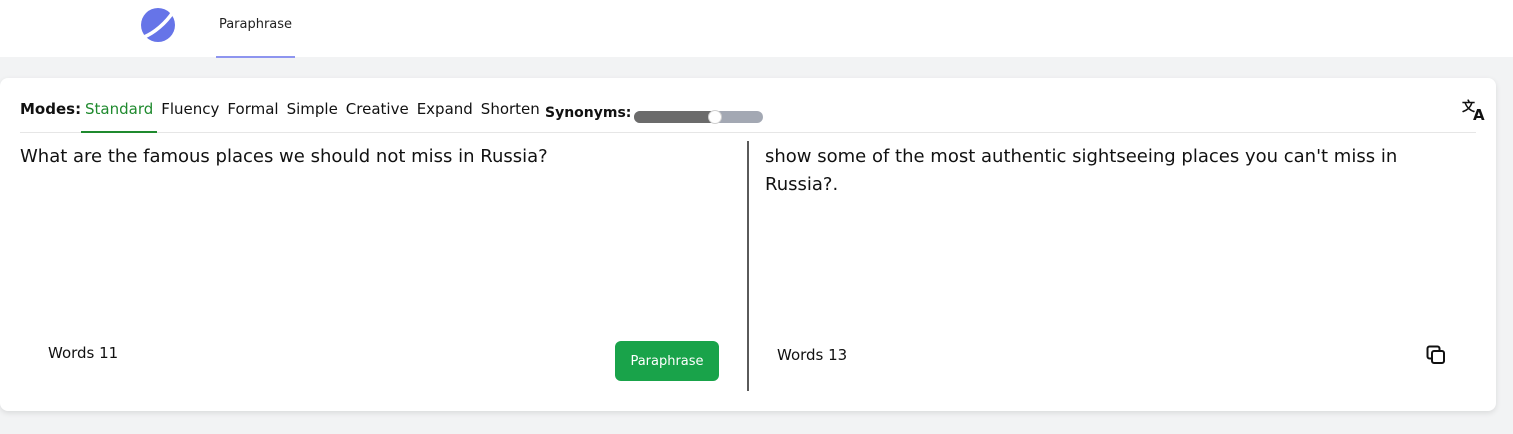 Image resolution: width=1513 pixels, height=434 pixels. I want to click on planet-logo-icon, so click(158, 25).